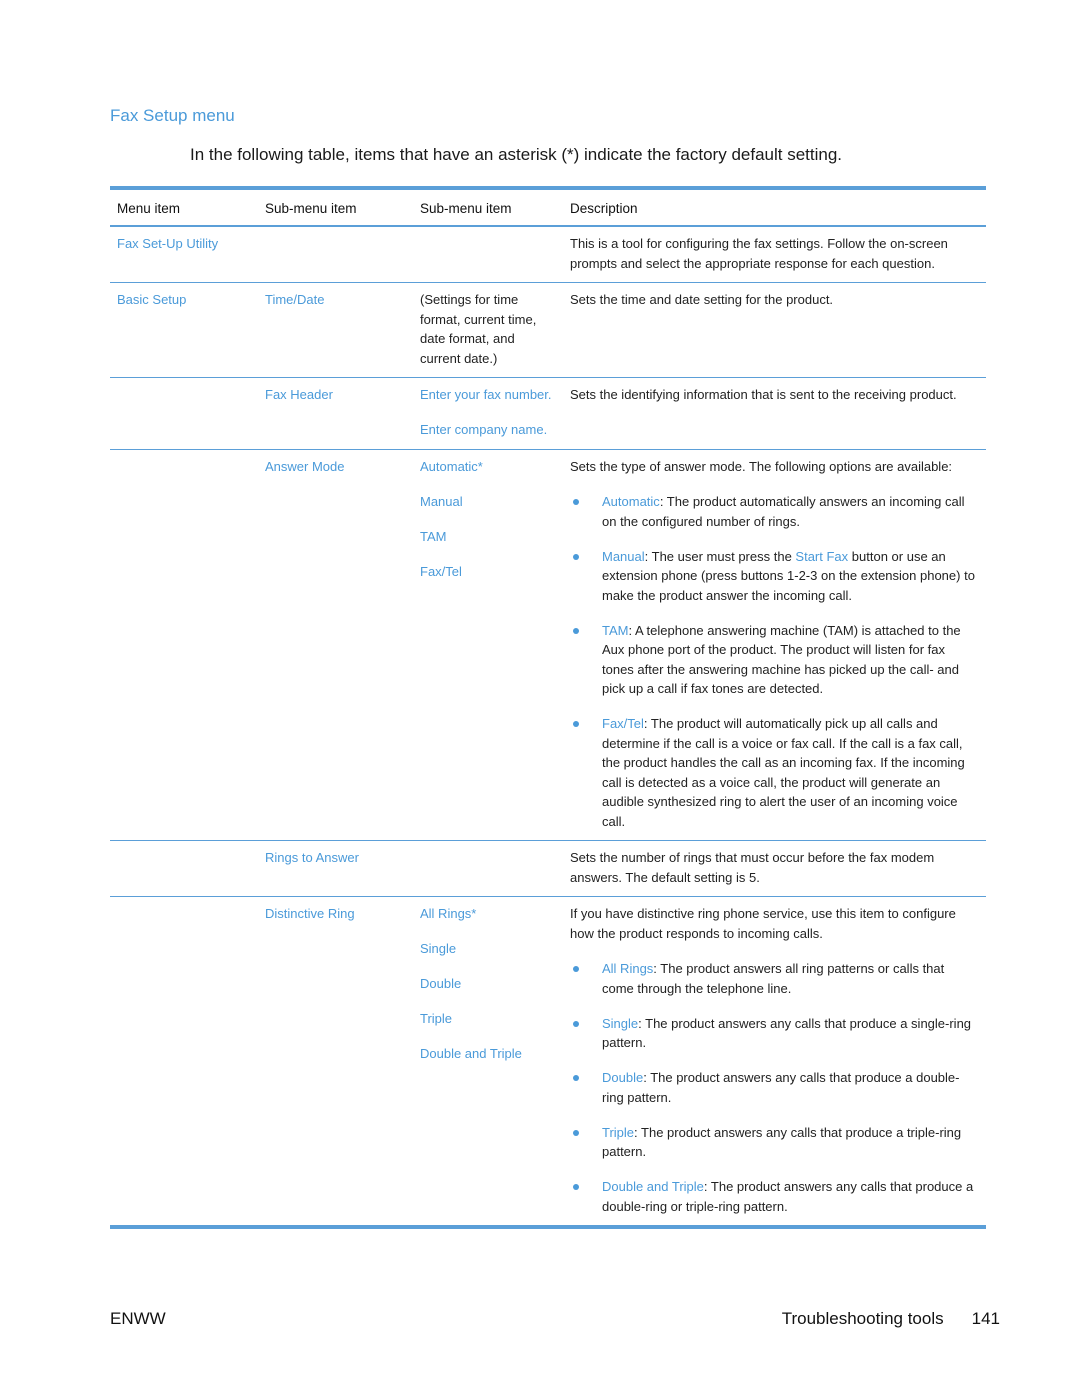 Image resolution: width=1080 pixels, height=1397 pixels. Describe the element at coordinates (488, 984) in the screenshot. I see `option-double: Double` at that location.